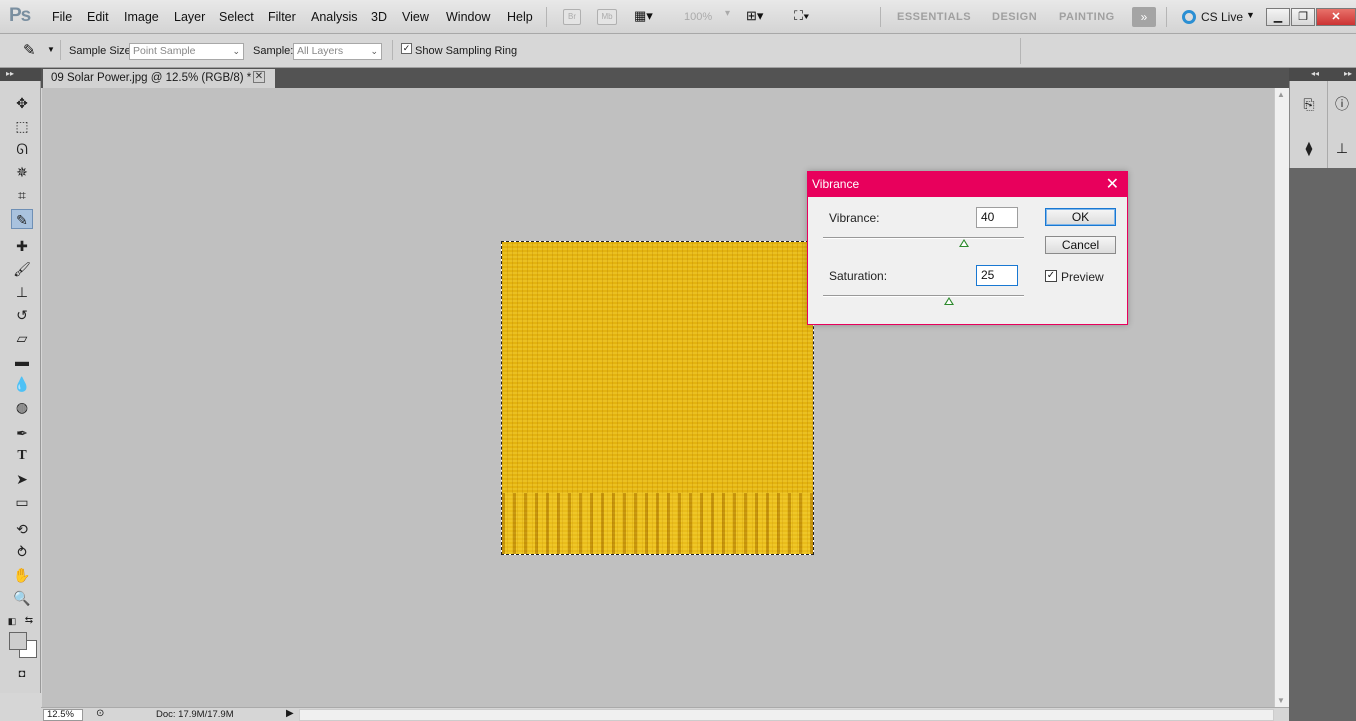  What do you see at coordinates (1309, 148) in the screenshot?
I see `3d-panel-icon: ⧫` at bounding box center [1309, 148].